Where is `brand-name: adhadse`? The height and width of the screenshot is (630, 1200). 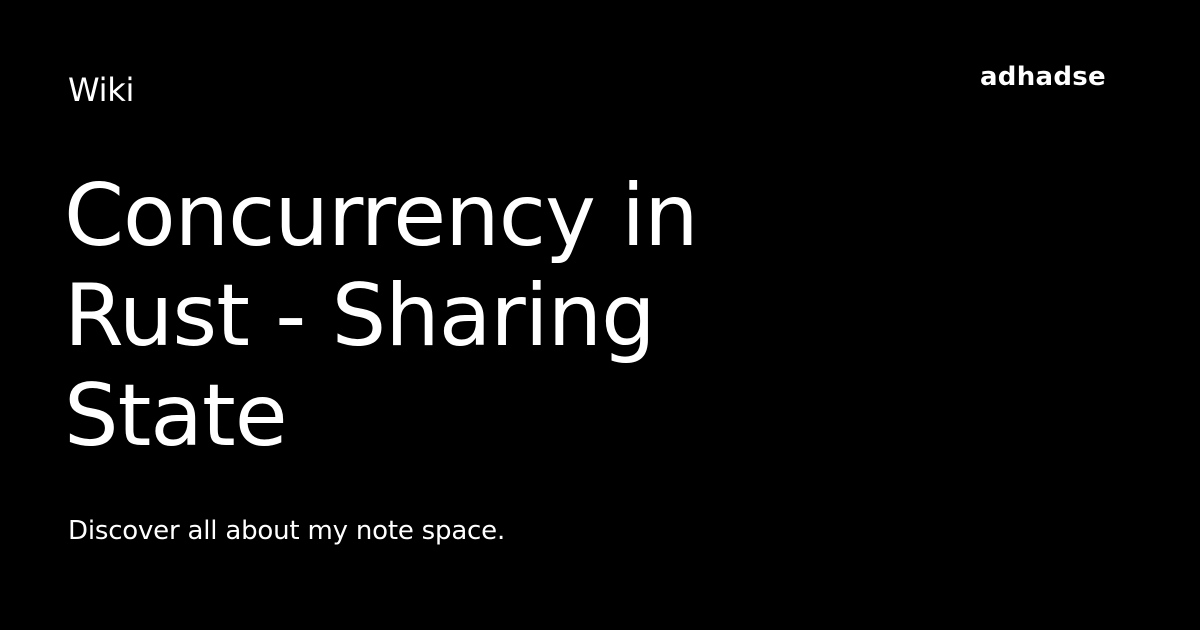
brand-name: adhadse is located at coordinates (1042, 77).